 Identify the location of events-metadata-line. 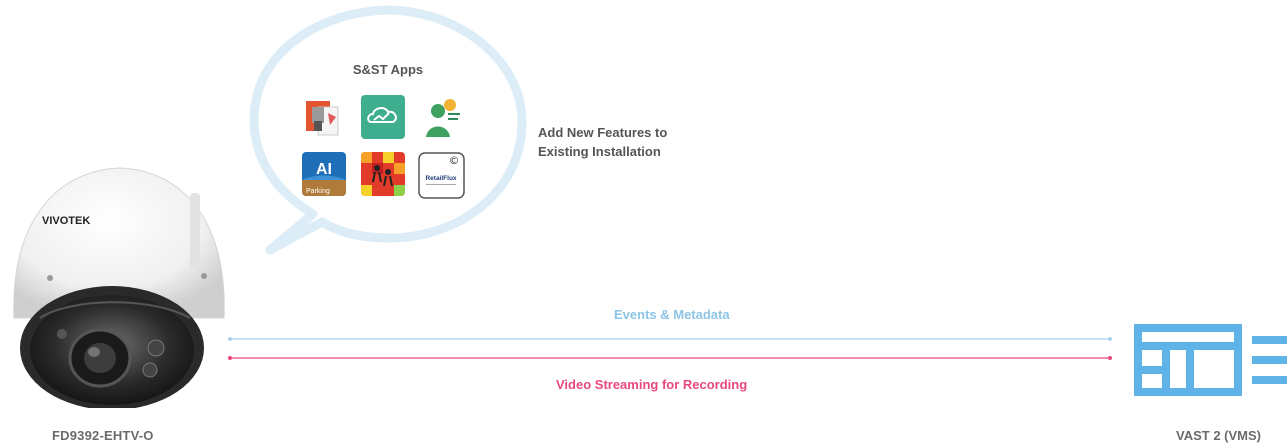
(670, 339).